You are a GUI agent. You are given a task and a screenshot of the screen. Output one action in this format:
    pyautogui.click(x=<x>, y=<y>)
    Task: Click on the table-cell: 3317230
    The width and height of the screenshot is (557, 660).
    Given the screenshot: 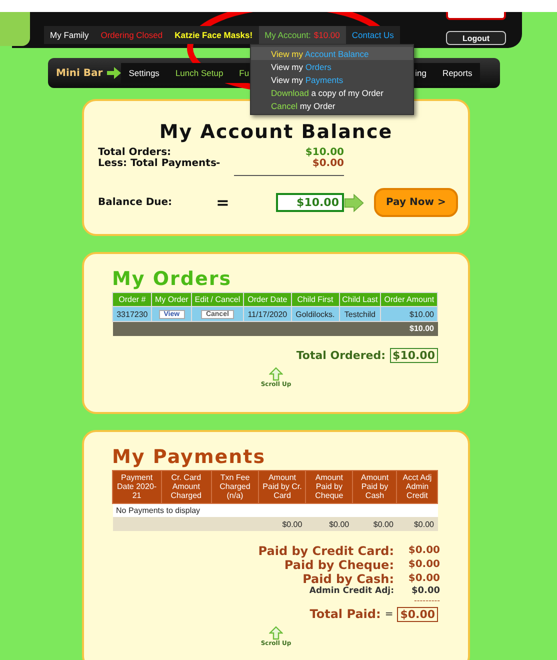 What is the action you would take?
    pyautogui.click(x=132, y=314)
    